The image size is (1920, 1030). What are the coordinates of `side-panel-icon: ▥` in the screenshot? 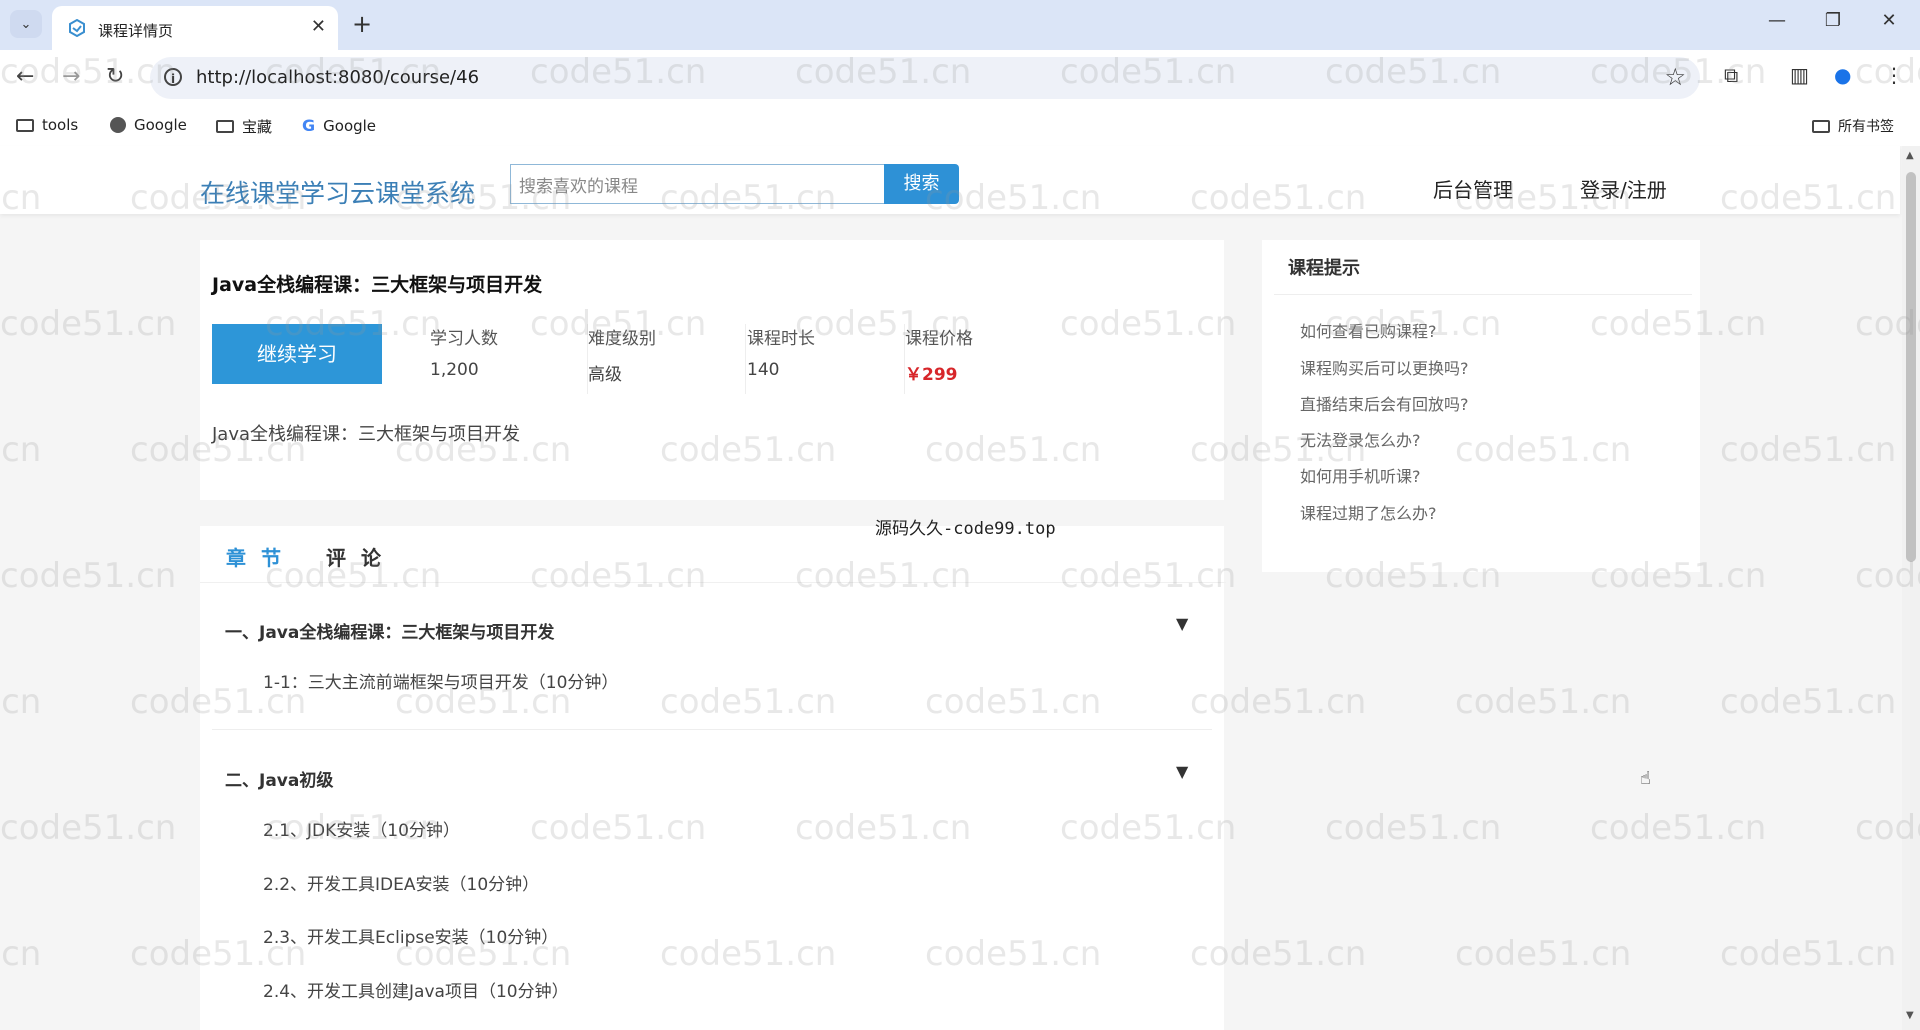 It's located at (1799, 75).